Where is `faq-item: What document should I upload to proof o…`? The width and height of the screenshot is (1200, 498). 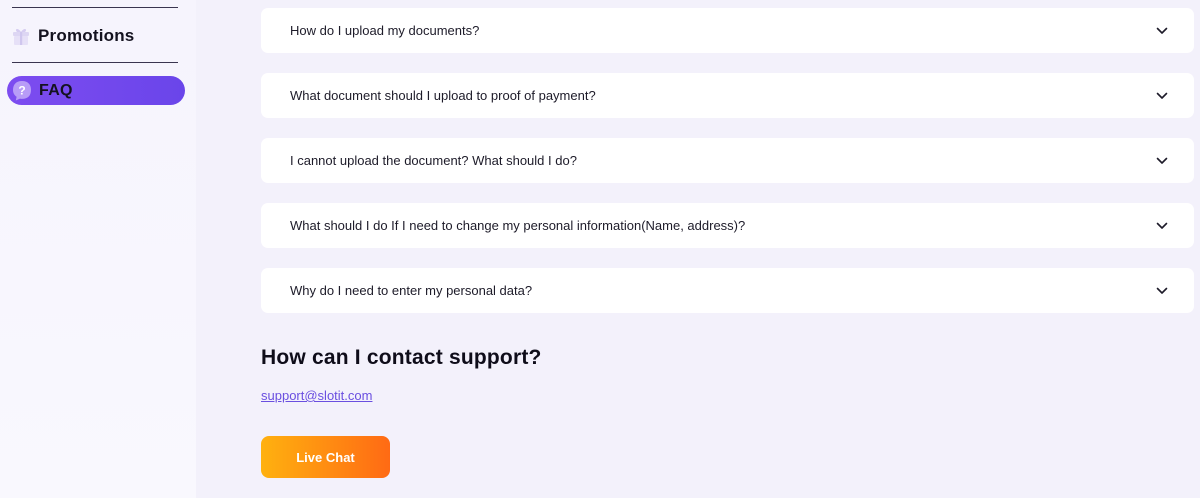 faq-item: What document should I upload to proof o… is located at coordinates (727, 95).